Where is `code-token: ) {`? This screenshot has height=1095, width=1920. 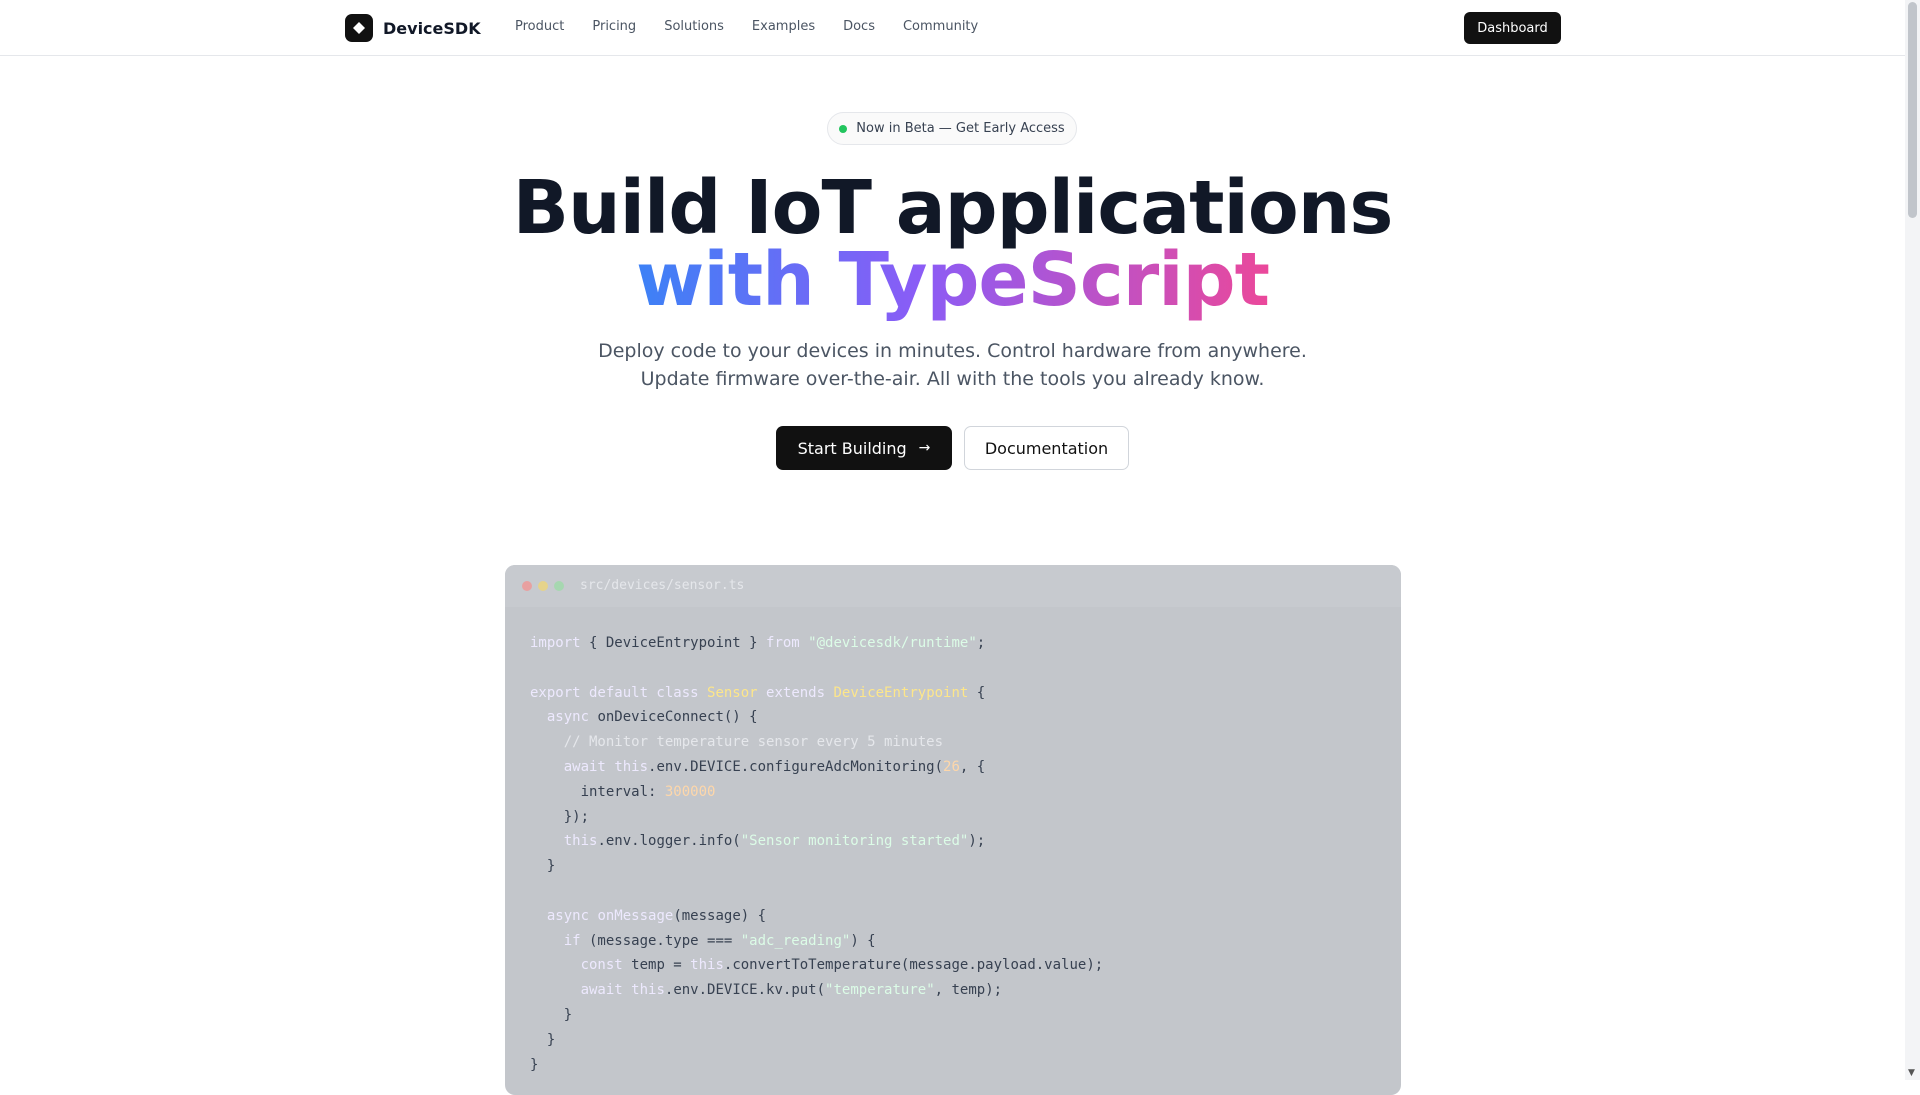
code-token: ) { is located at coordinates (863, 940).